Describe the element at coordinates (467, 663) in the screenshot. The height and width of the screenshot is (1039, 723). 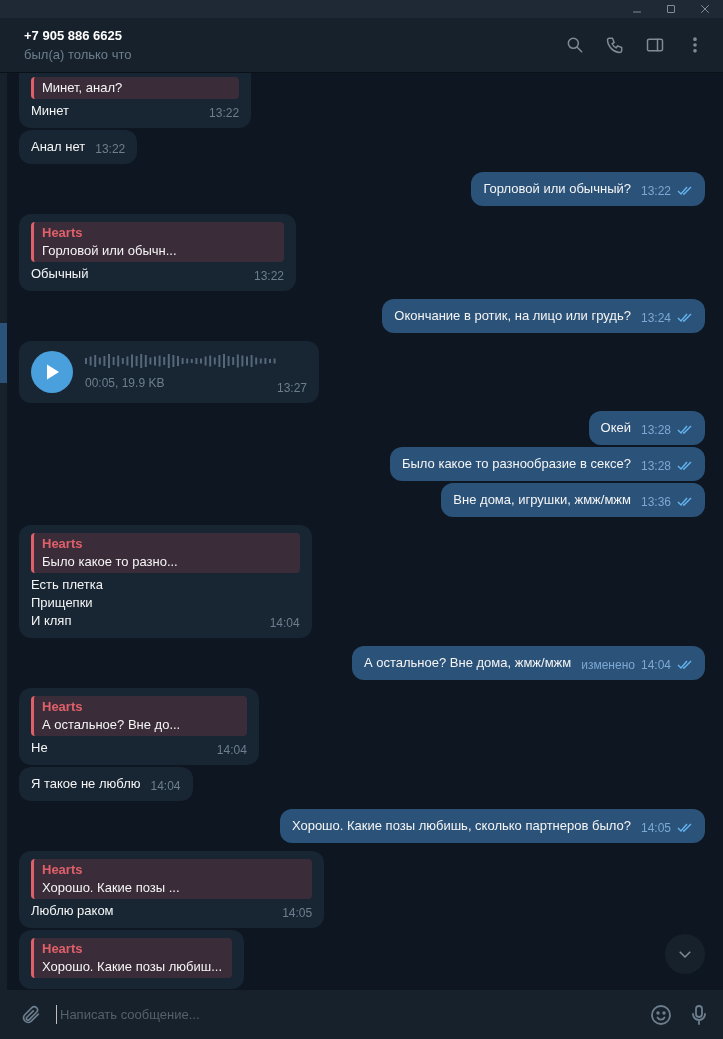
I see `message-text: А остальное? Вне дома, жмж/мжм` at that location.